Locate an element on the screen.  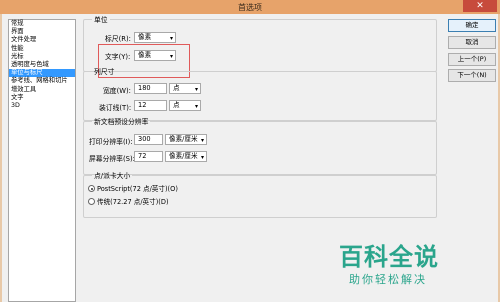
next-button: 下一个(N) is located at coordinates (472, 75).